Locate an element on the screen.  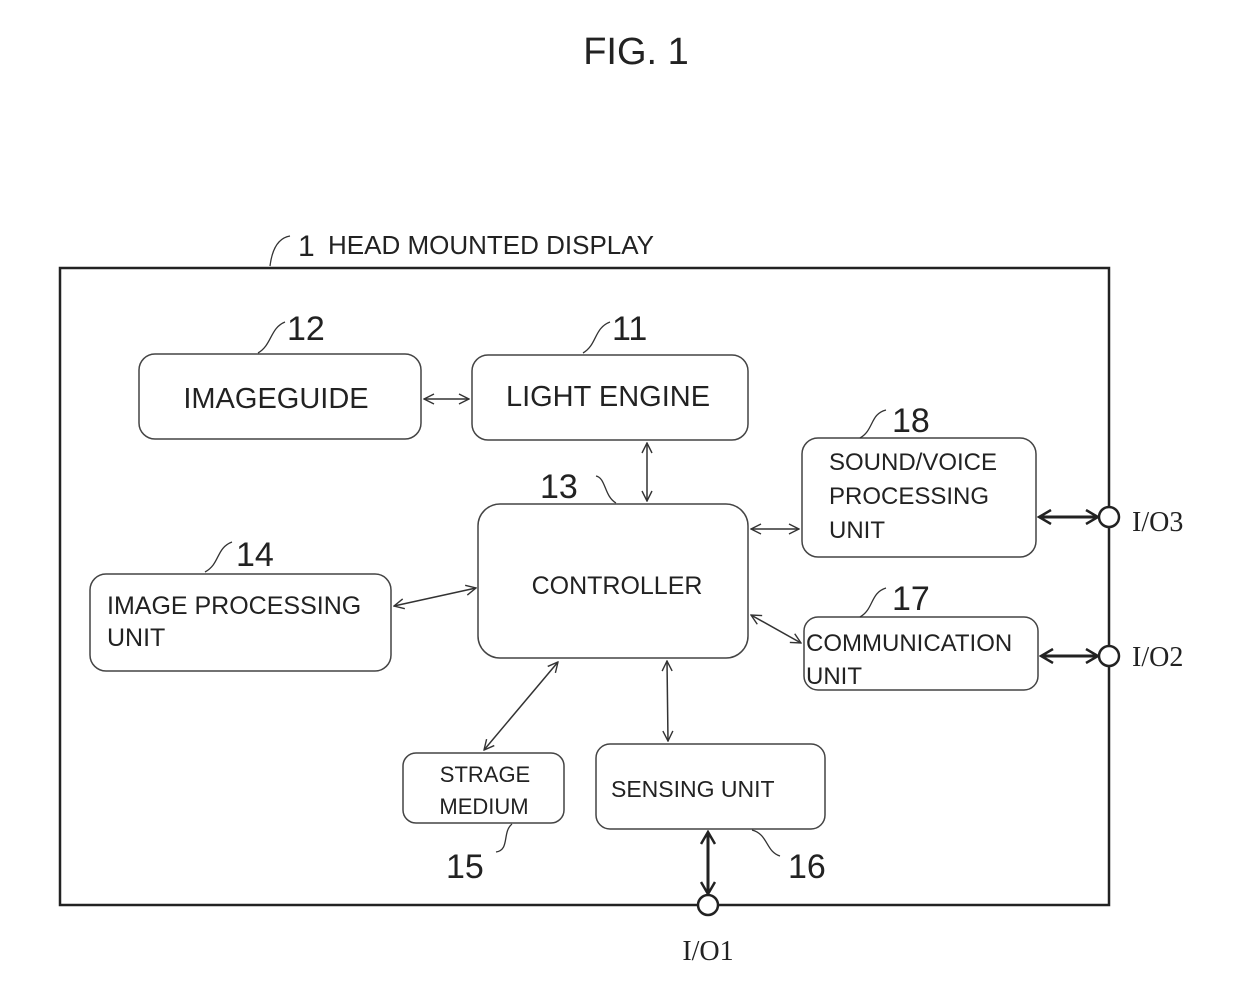
block-label: LIGHT ENGINE is located at coordinates (608, 397).